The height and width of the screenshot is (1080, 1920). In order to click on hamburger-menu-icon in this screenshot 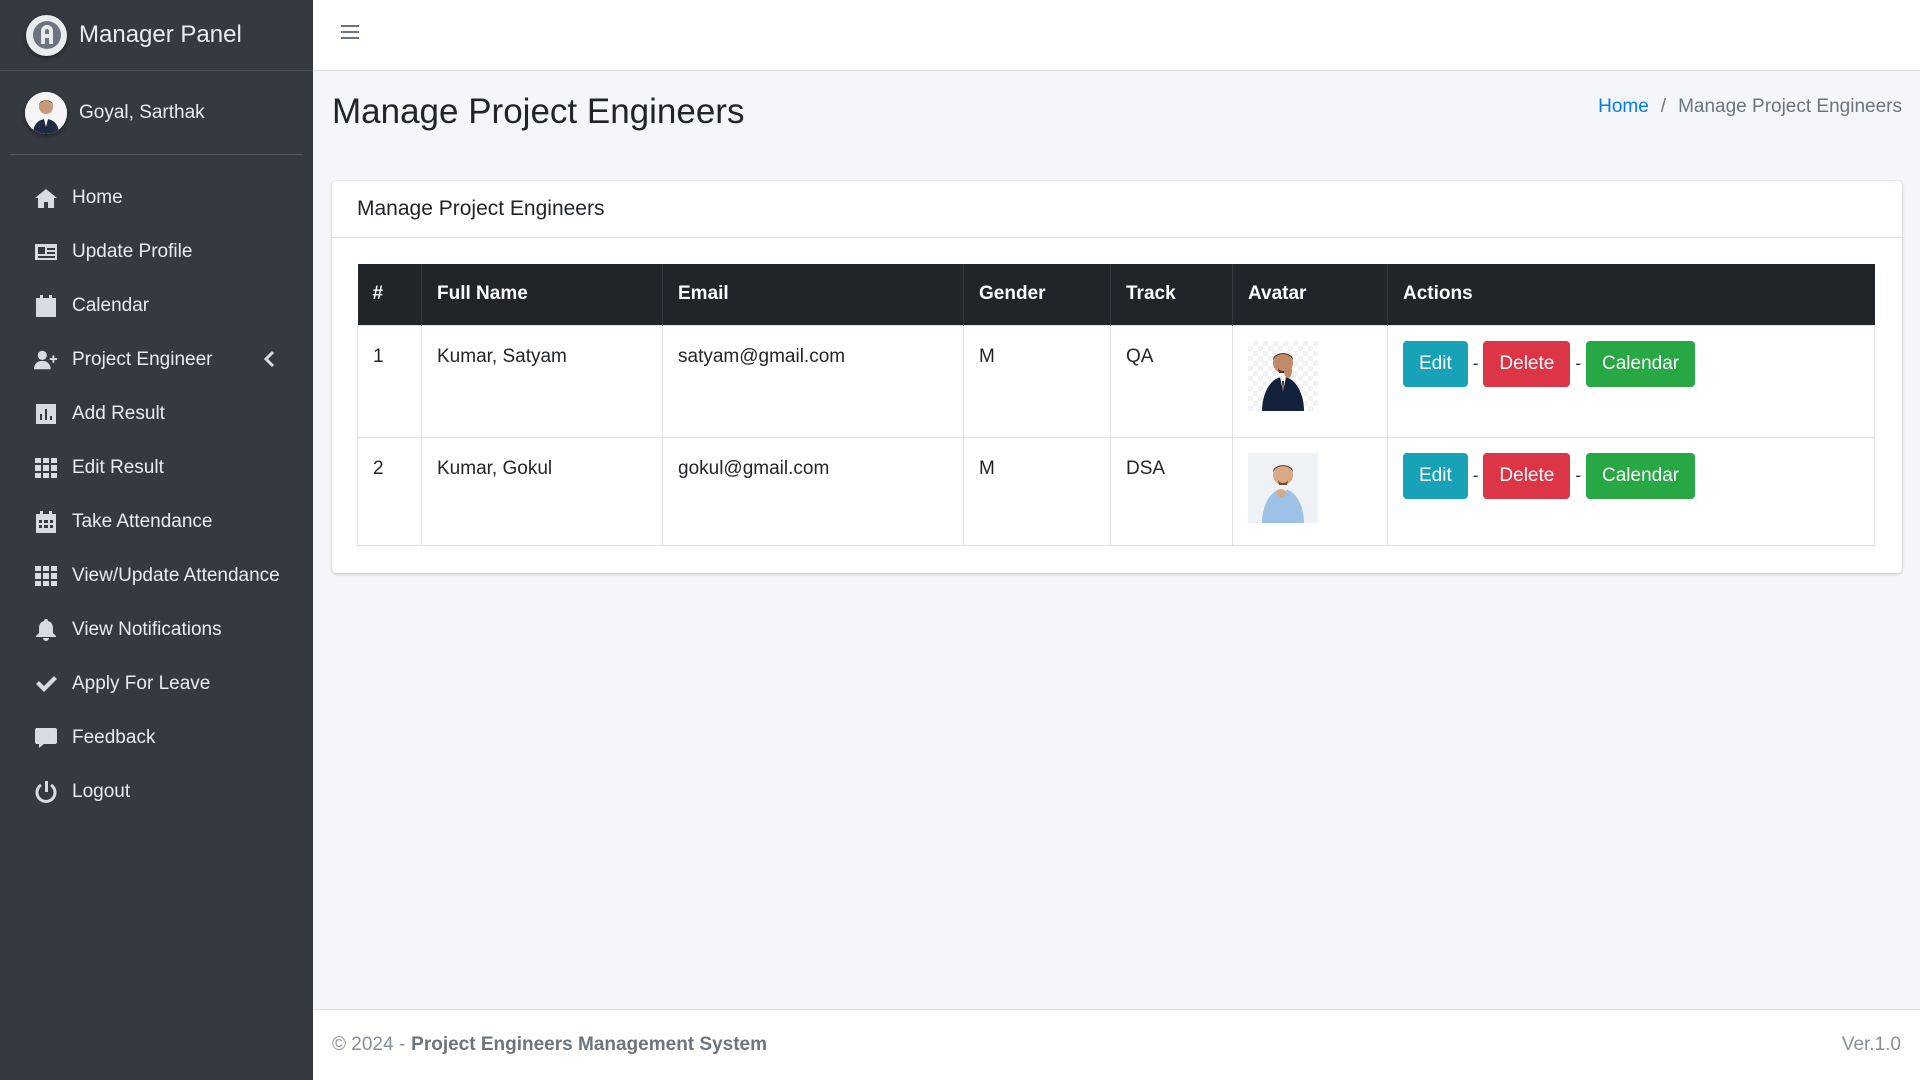, I will do `click(350, 34)`.